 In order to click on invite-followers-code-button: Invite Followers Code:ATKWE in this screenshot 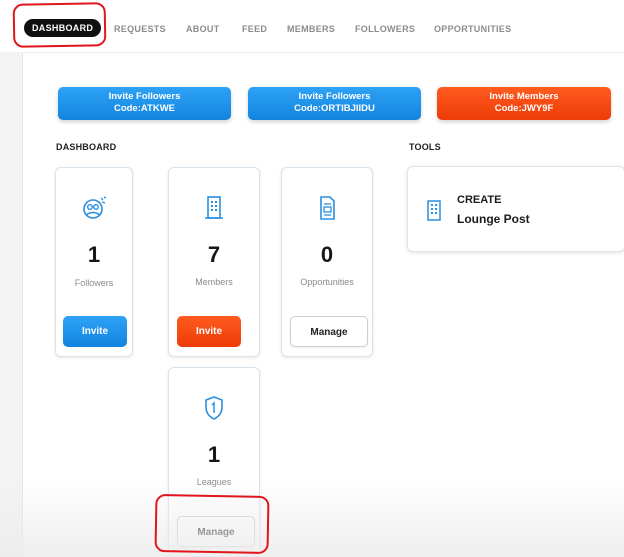, I will do `click(144, 103)`.